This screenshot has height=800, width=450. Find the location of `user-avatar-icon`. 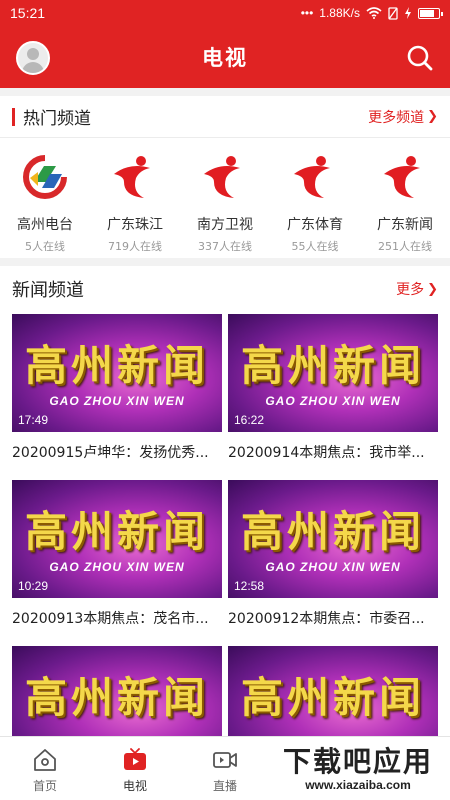

user-avatar-icon is located at coordinates (33, 58).